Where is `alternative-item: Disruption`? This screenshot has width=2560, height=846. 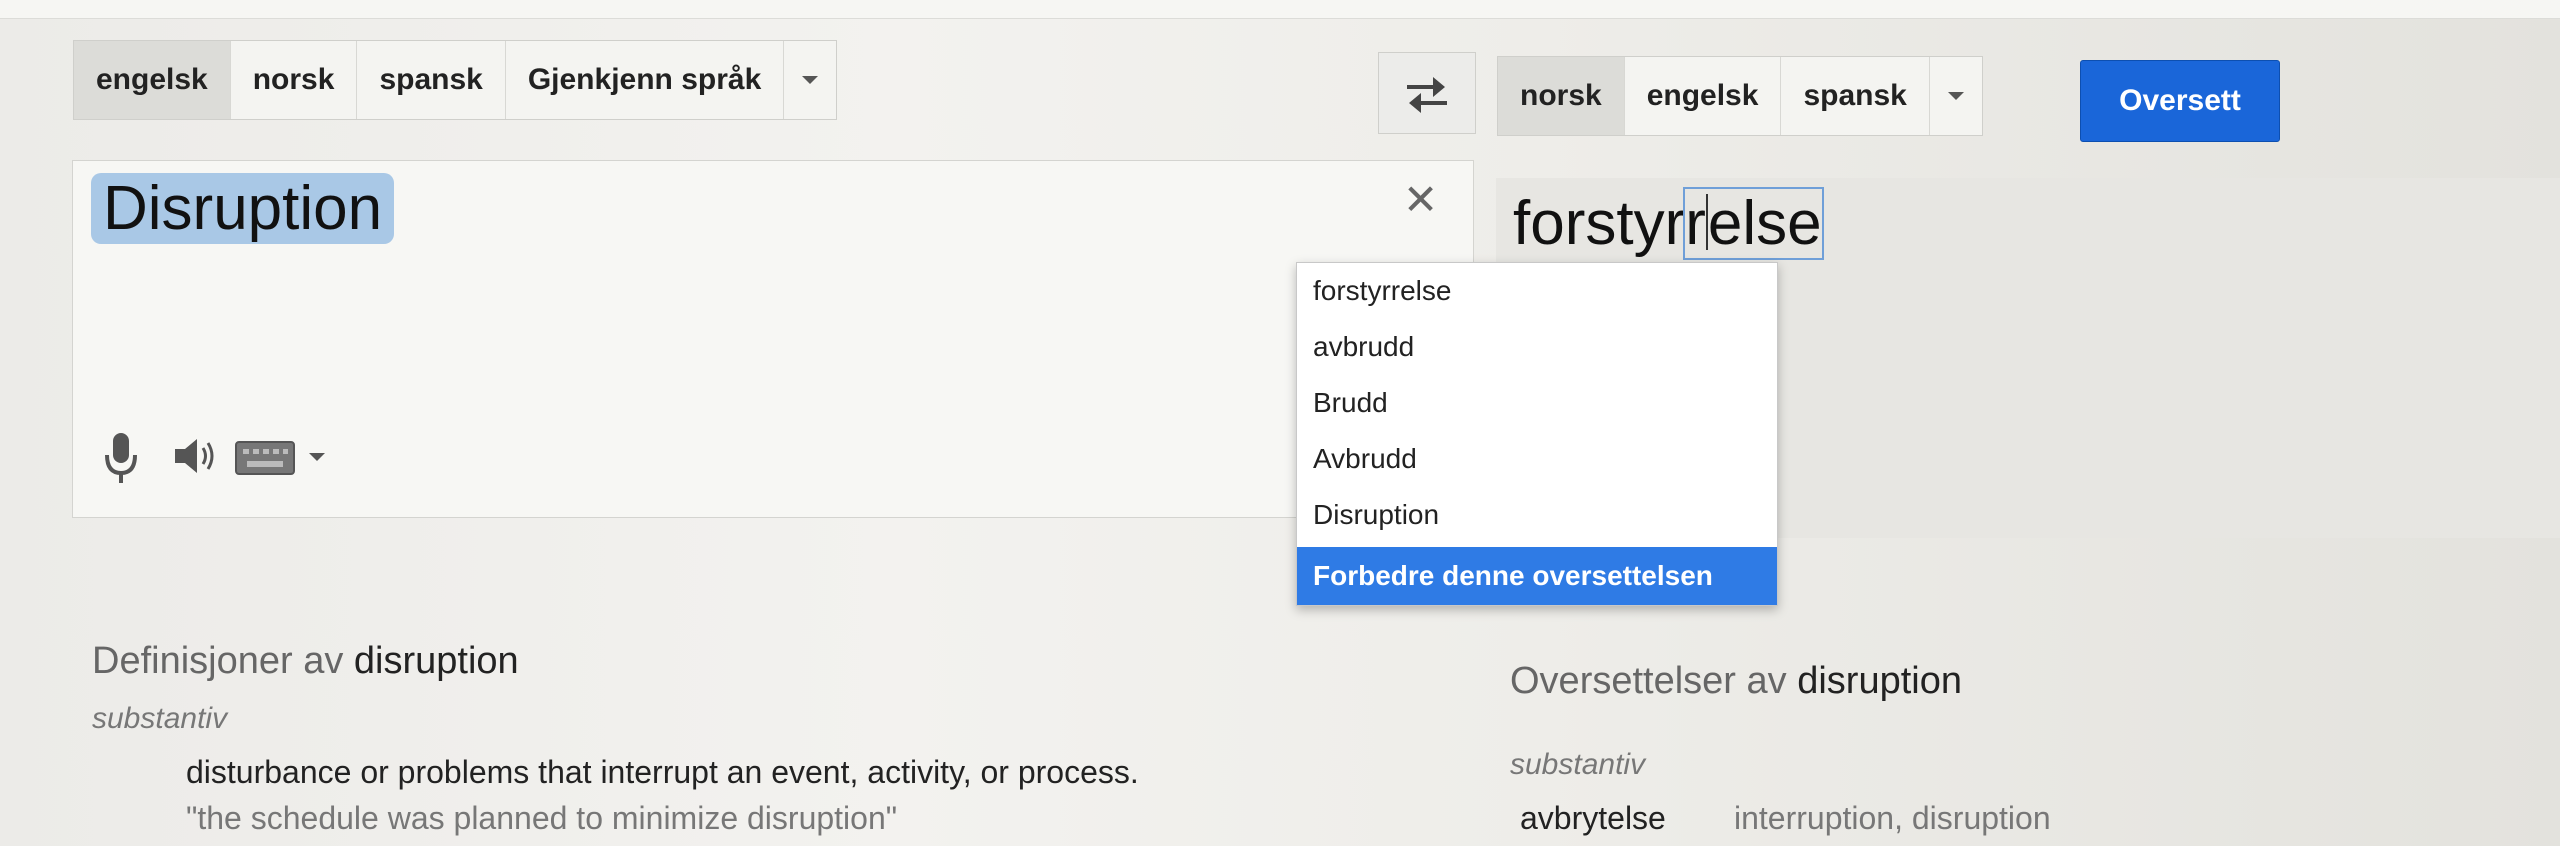 alternative-item: Disruption is located at coordinates (1537, 515).